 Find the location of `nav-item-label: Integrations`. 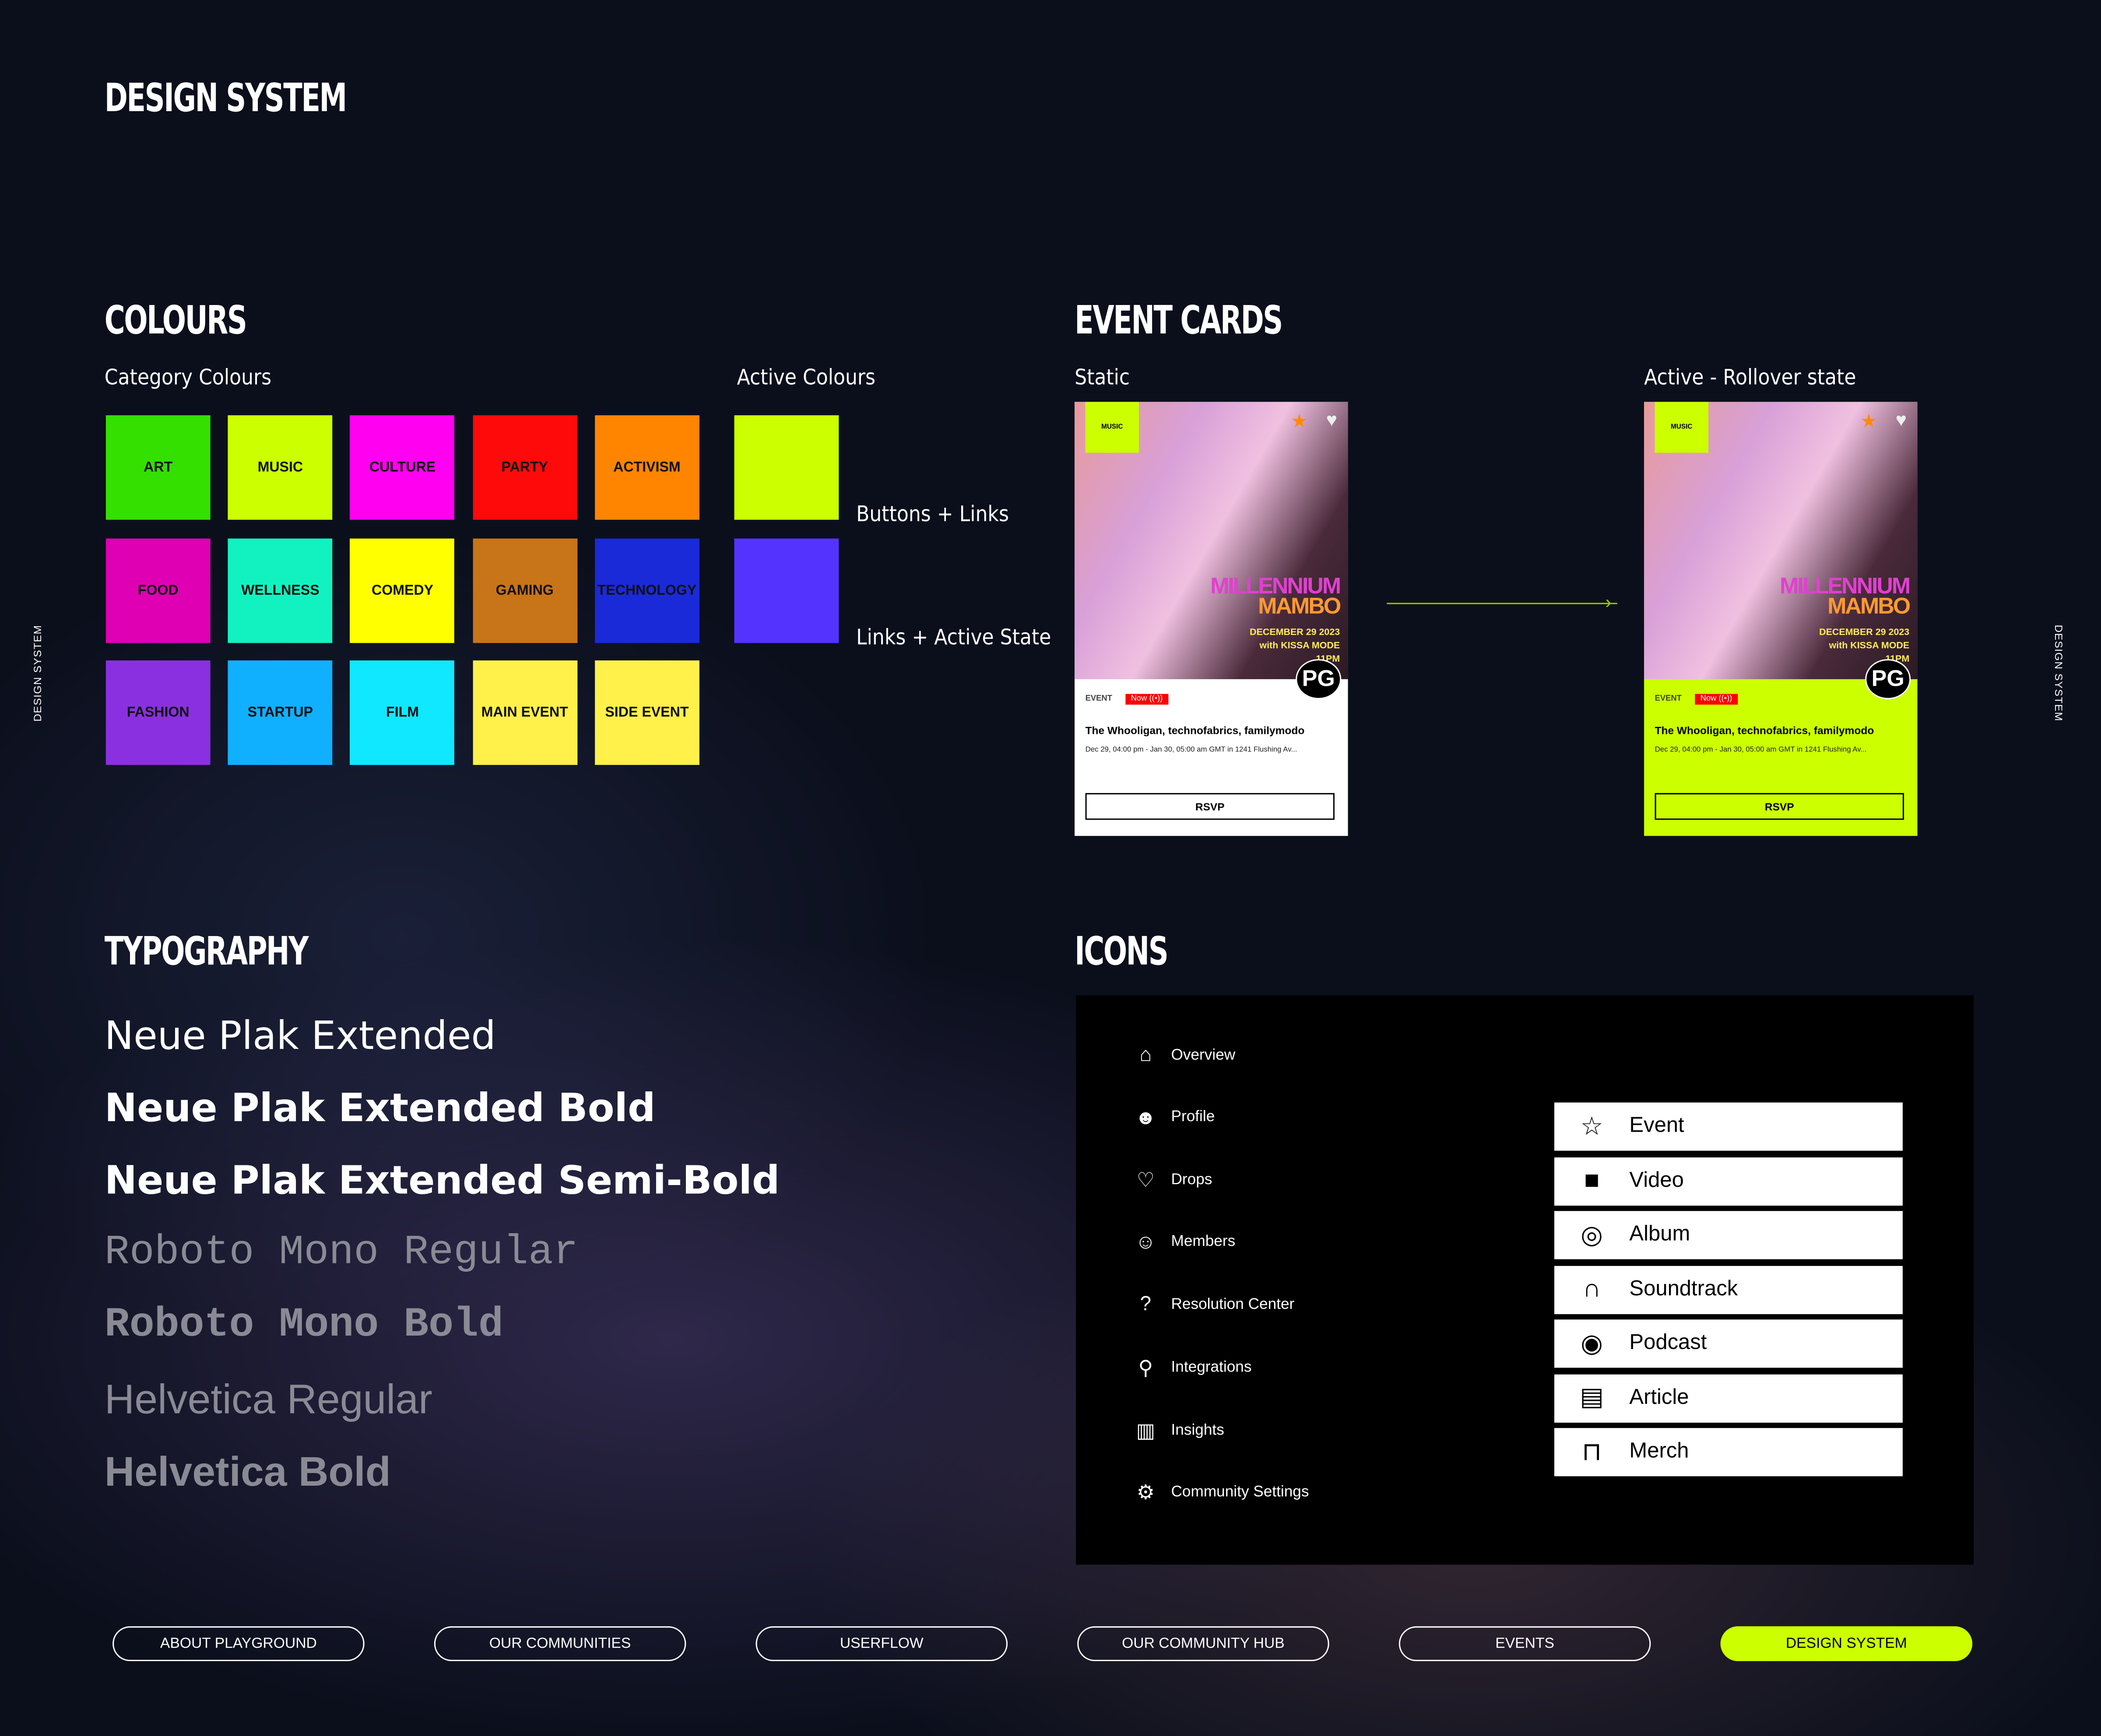

nav-item-label: Integrations is located at coordinates (1211, 1368).